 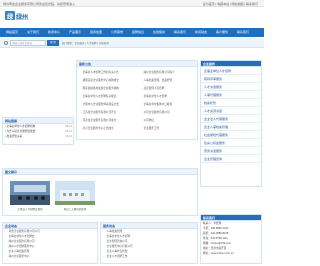 I want to click on service-menu-item: 劳务派遣服务, so click(x=231, y=151).